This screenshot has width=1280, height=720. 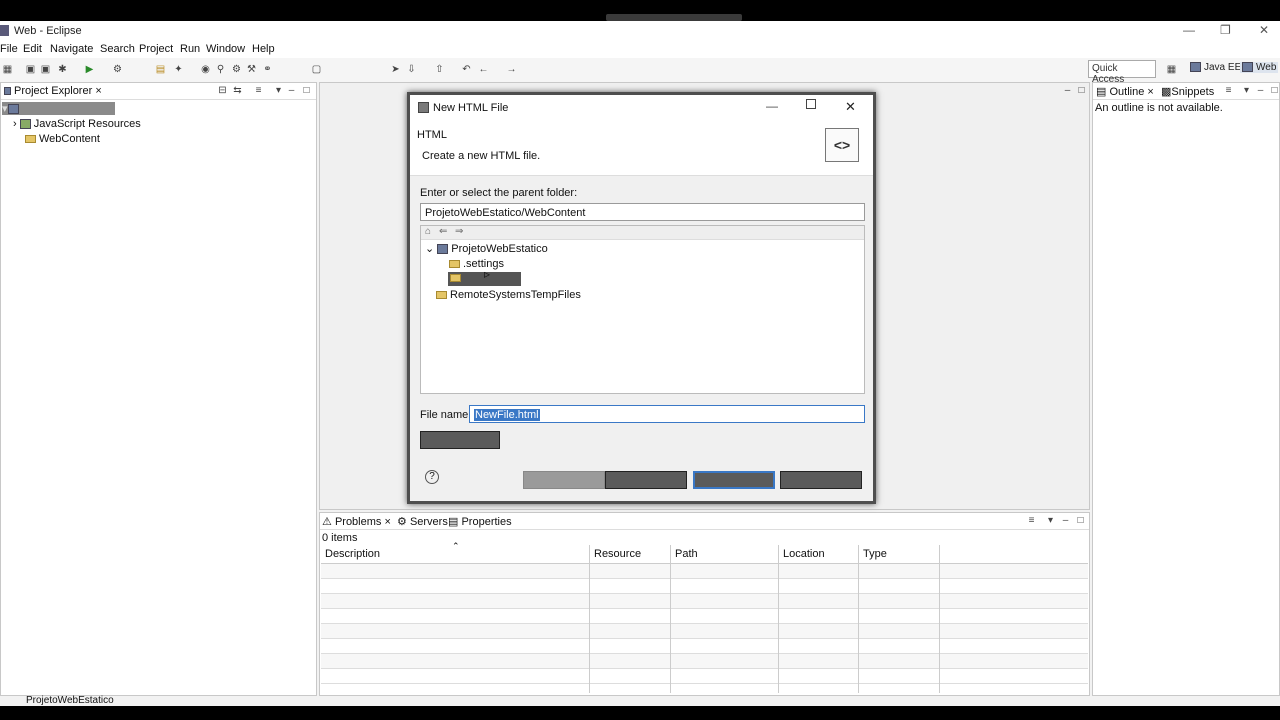 I want to click on open-perspective-icon: ▦, so click(x=1171, y=69).